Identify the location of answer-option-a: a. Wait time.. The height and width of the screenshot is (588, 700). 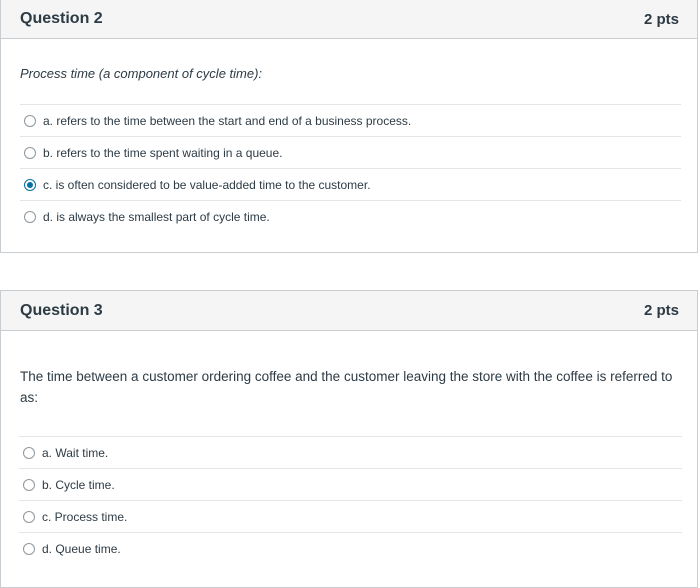
(350, 452).